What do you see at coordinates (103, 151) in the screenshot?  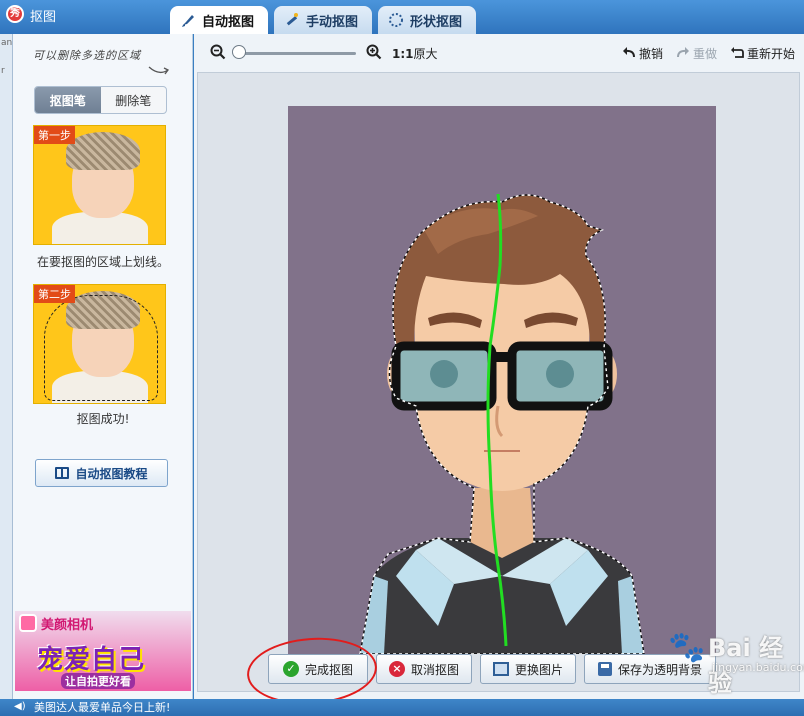 I see `baby-hat` at bounding box center [103, 151].